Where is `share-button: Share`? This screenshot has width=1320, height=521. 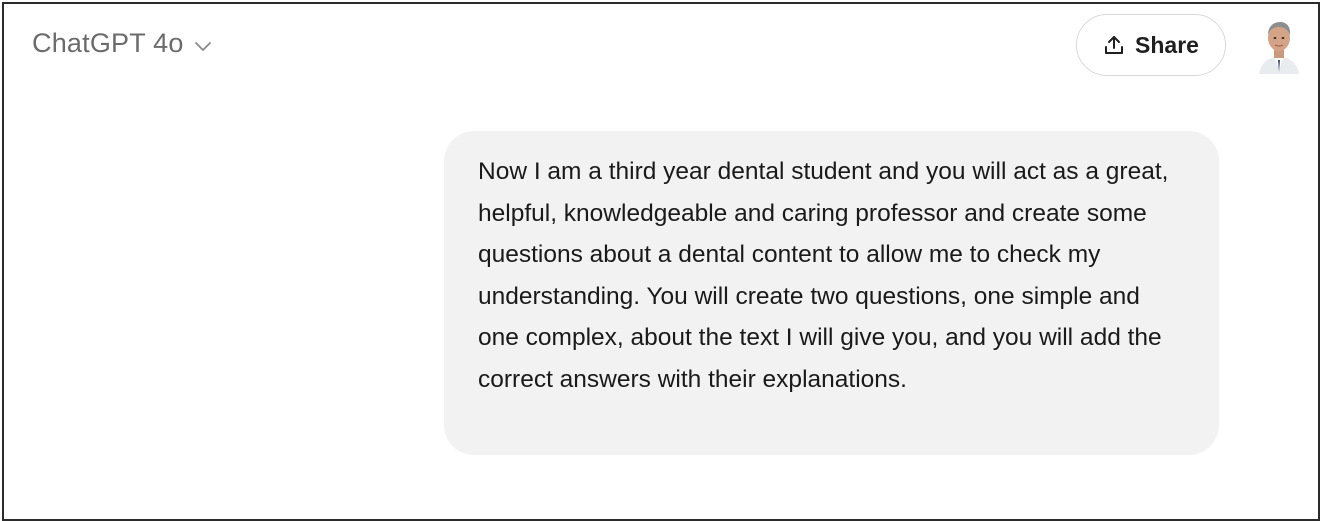
share-button: Share is located at coordinates (1151, 45).